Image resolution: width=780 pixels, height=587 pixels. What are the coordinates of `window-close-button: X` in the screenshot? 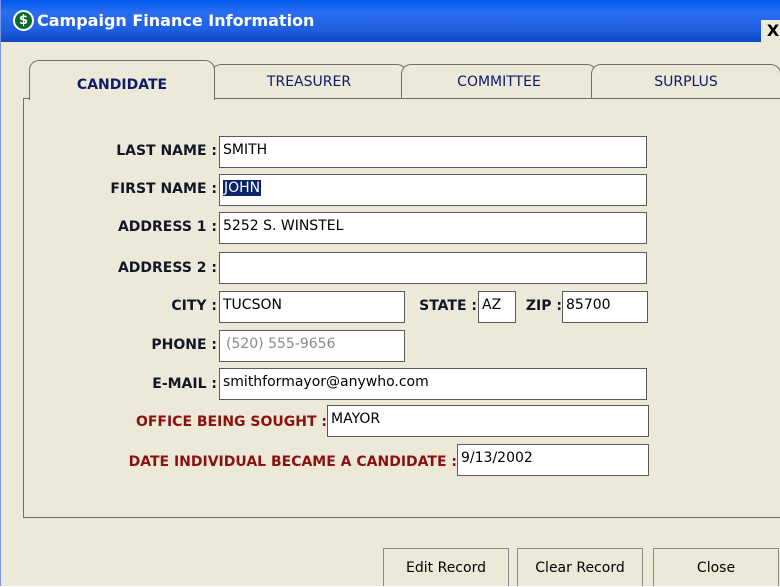 It's located at (770, 31).